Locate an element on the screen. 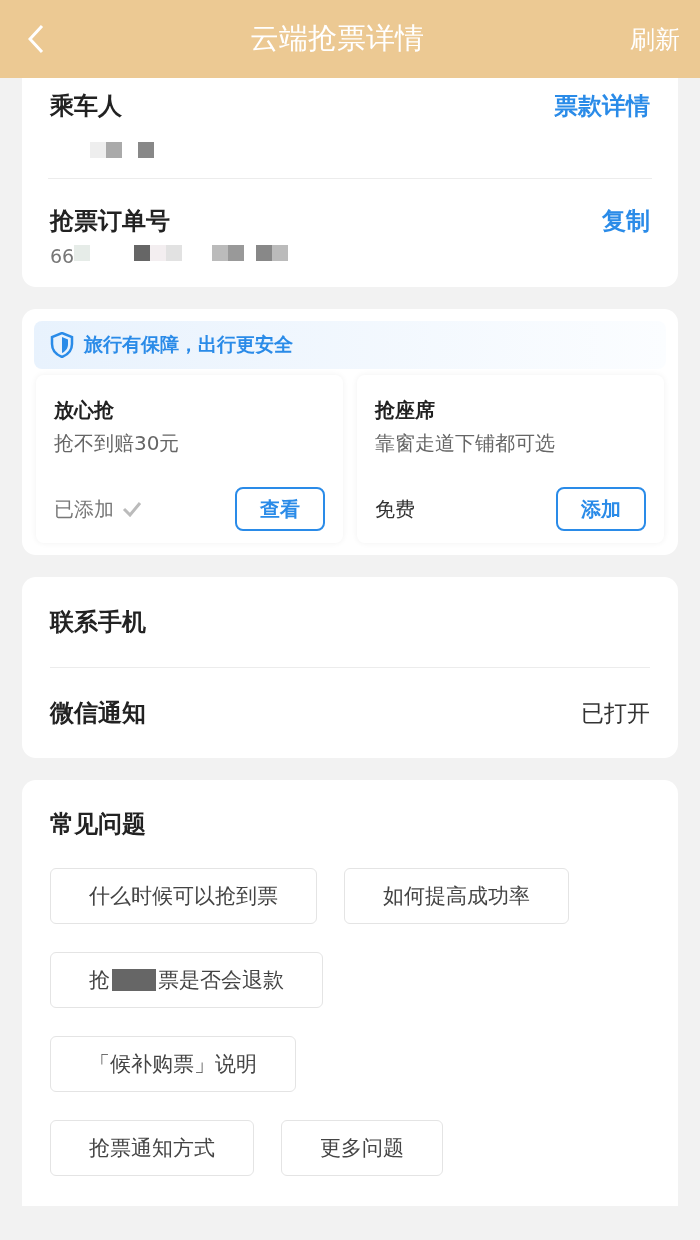  back-icon is located at coordinates (36, 39).